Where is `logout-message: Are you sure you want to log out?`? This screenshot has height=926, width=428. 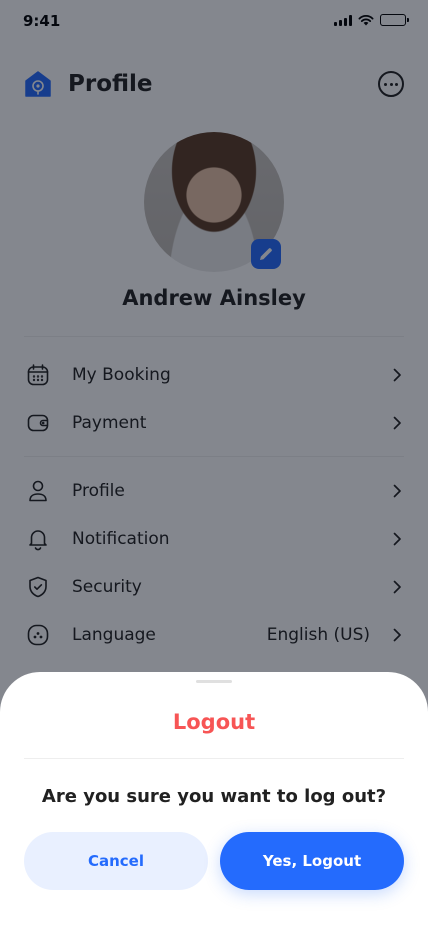 logout-message: Are you sure you want to log out? is located at coordinates (214, 796).